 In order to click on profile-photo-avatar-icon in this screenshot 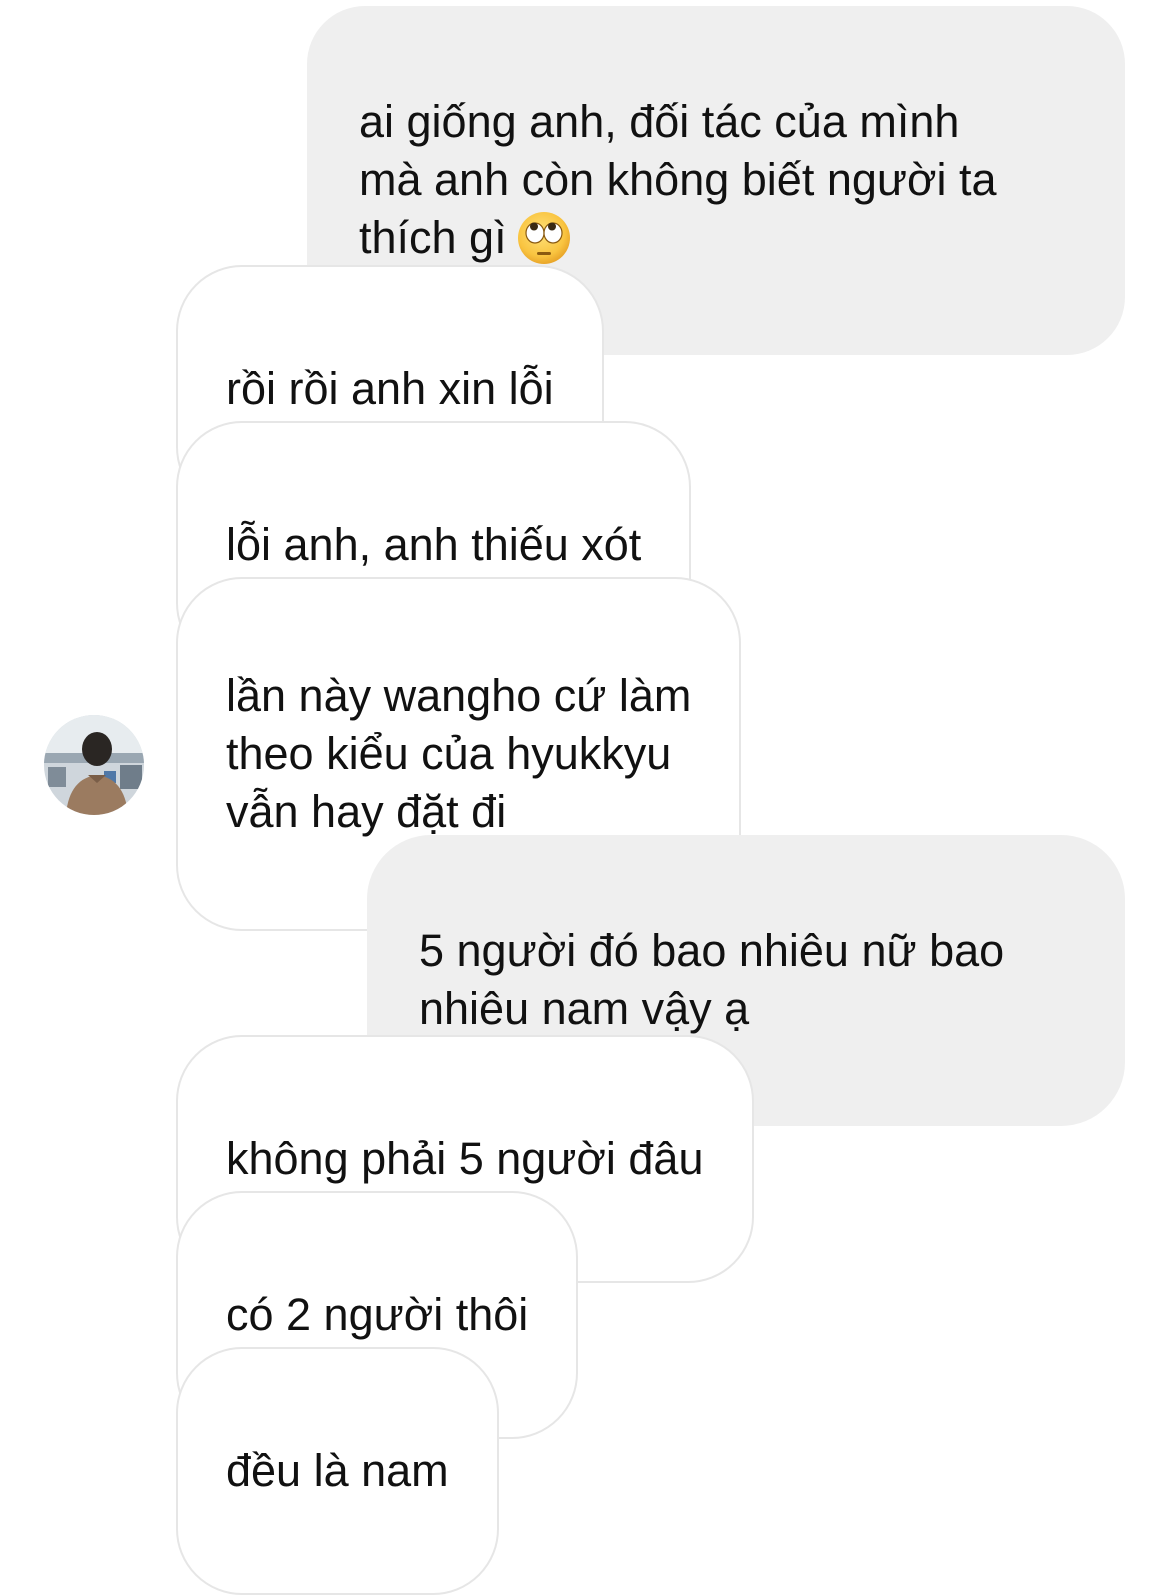, I will do `click(94, 765)`.